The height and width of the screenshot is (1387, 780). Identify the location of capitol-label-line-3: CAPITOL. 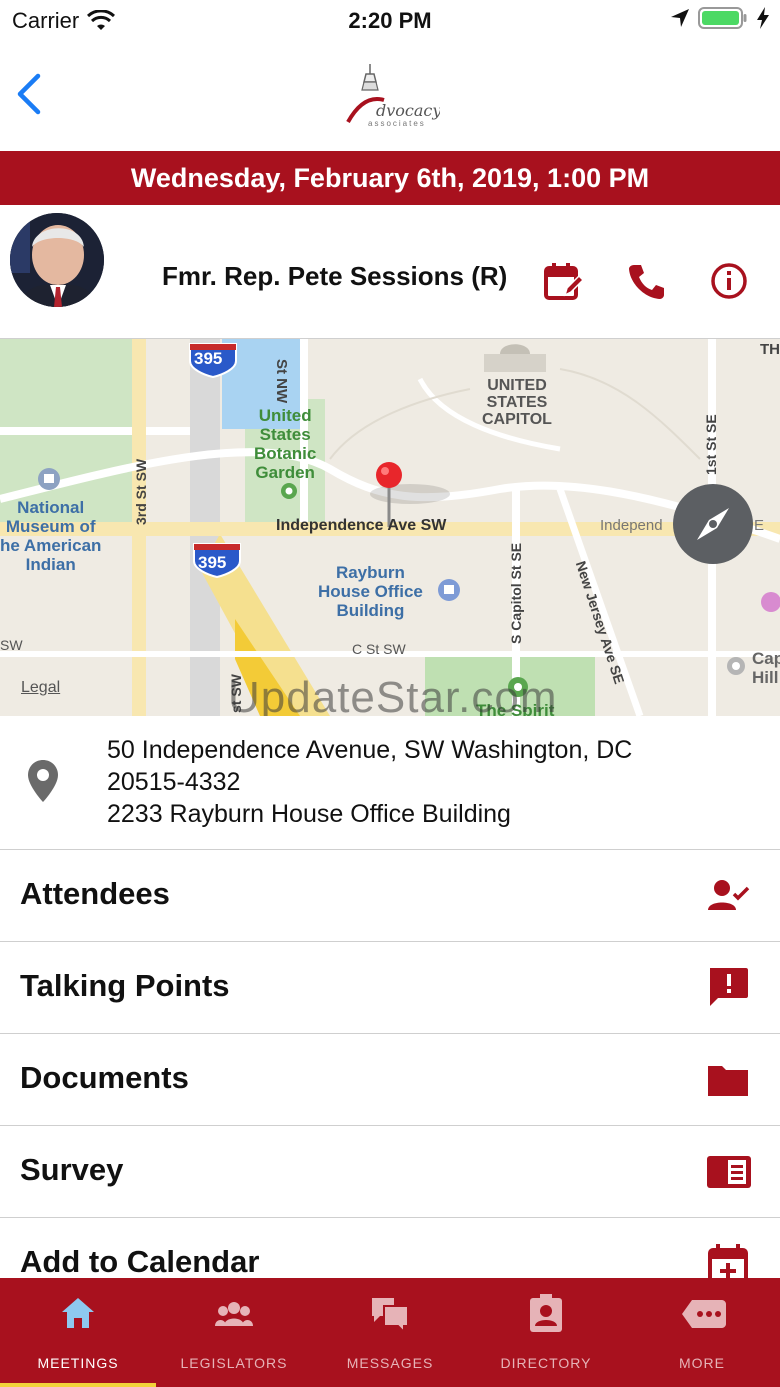
(517, 419).